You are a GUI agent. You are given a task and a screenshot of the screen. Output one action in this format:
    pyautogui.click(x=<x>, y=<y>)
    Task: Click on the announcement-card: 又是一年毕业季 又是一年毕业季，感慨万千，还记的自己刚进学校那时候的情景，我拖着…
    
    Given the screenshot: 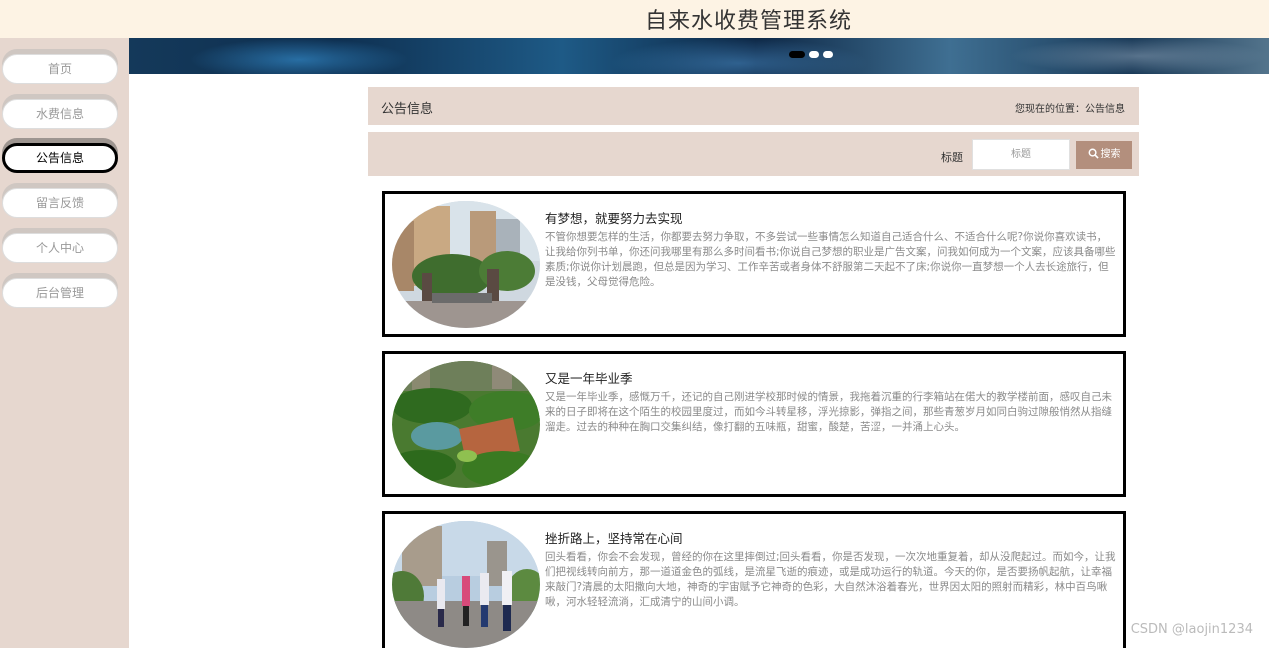 What is the action you would take?
    pyautogui.click(x=754, y=424)
    